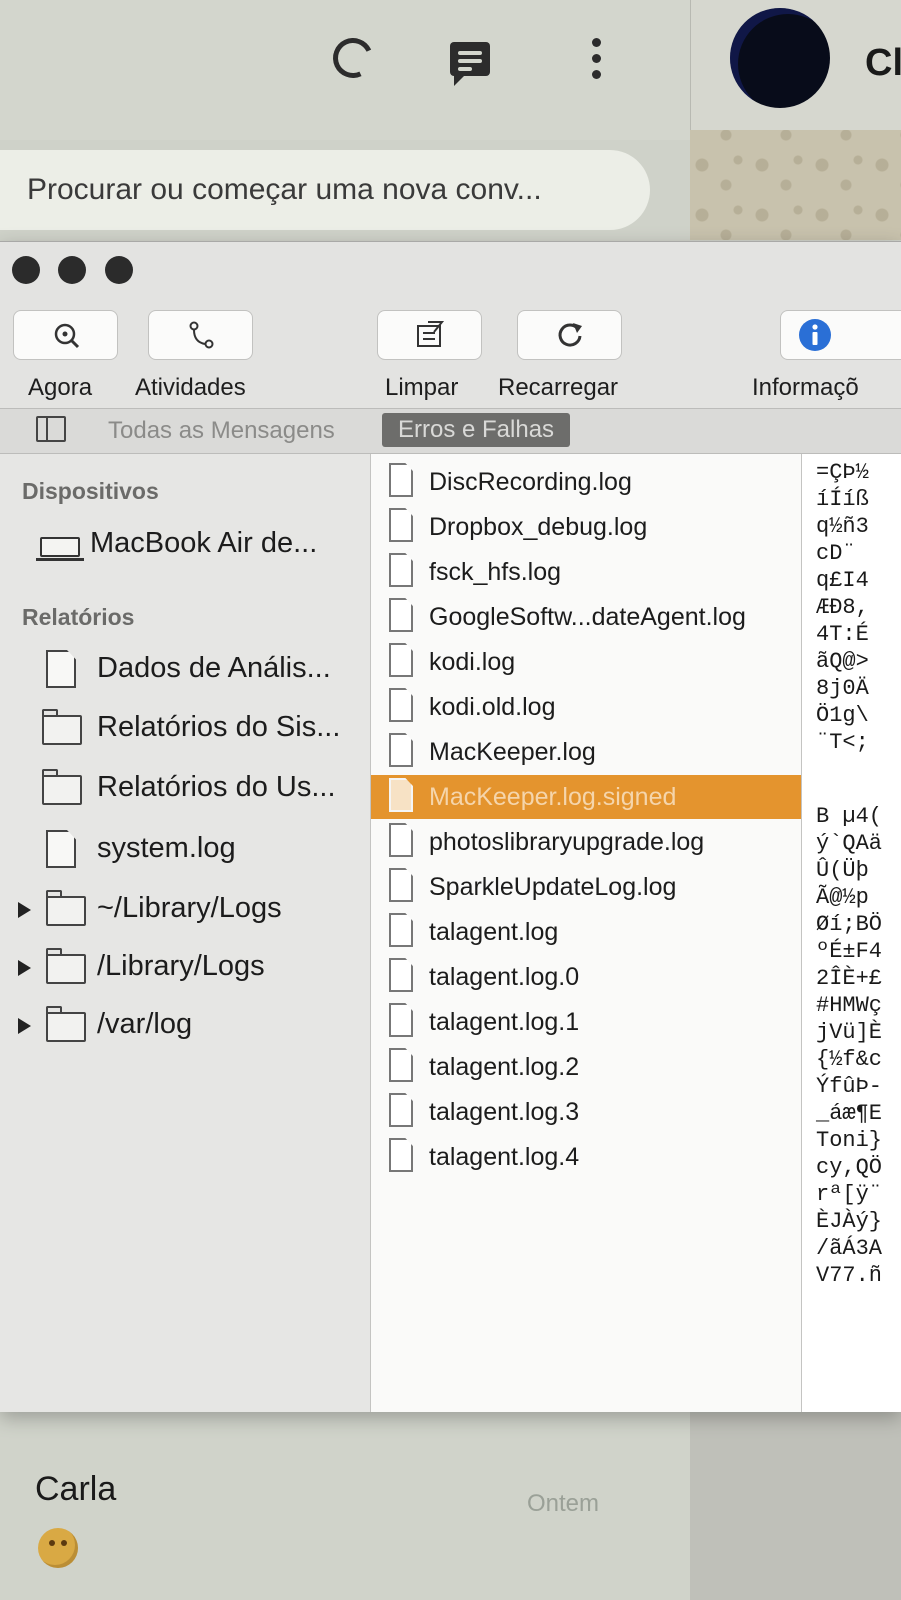 This screenshot has width=901, height=1600. What do you see at coordinates (90, 491) in the screenshot?
I see `devices-header: Dispositivos` at bounding box center [90, 491].